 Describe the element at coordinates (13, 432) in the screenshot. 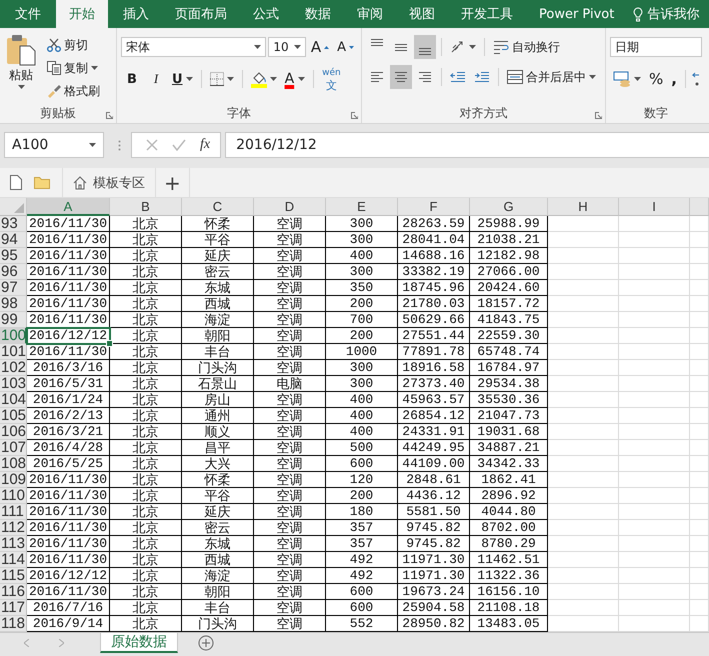

I see `row-header: 106` at that location.